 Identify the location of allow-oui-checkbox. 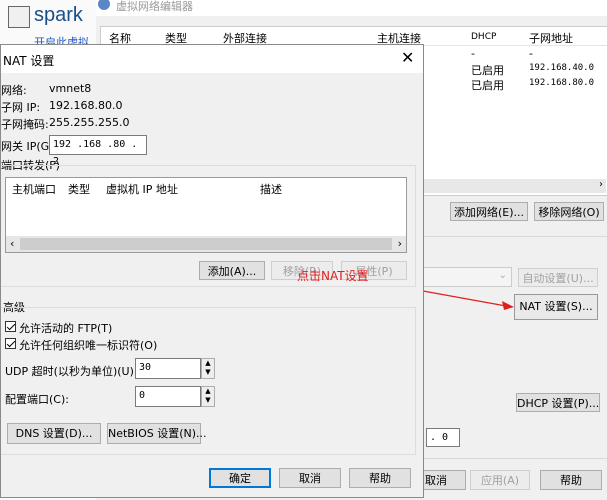
(10, 343).